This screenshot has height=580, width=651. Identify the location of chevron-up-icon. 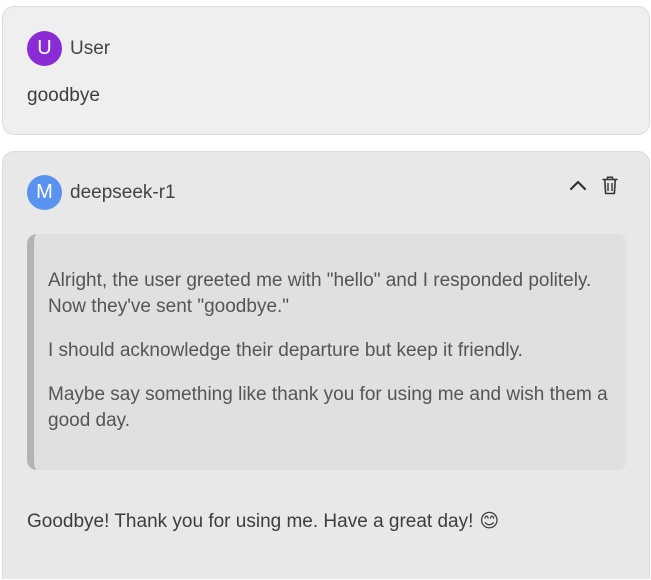
(578, 185).